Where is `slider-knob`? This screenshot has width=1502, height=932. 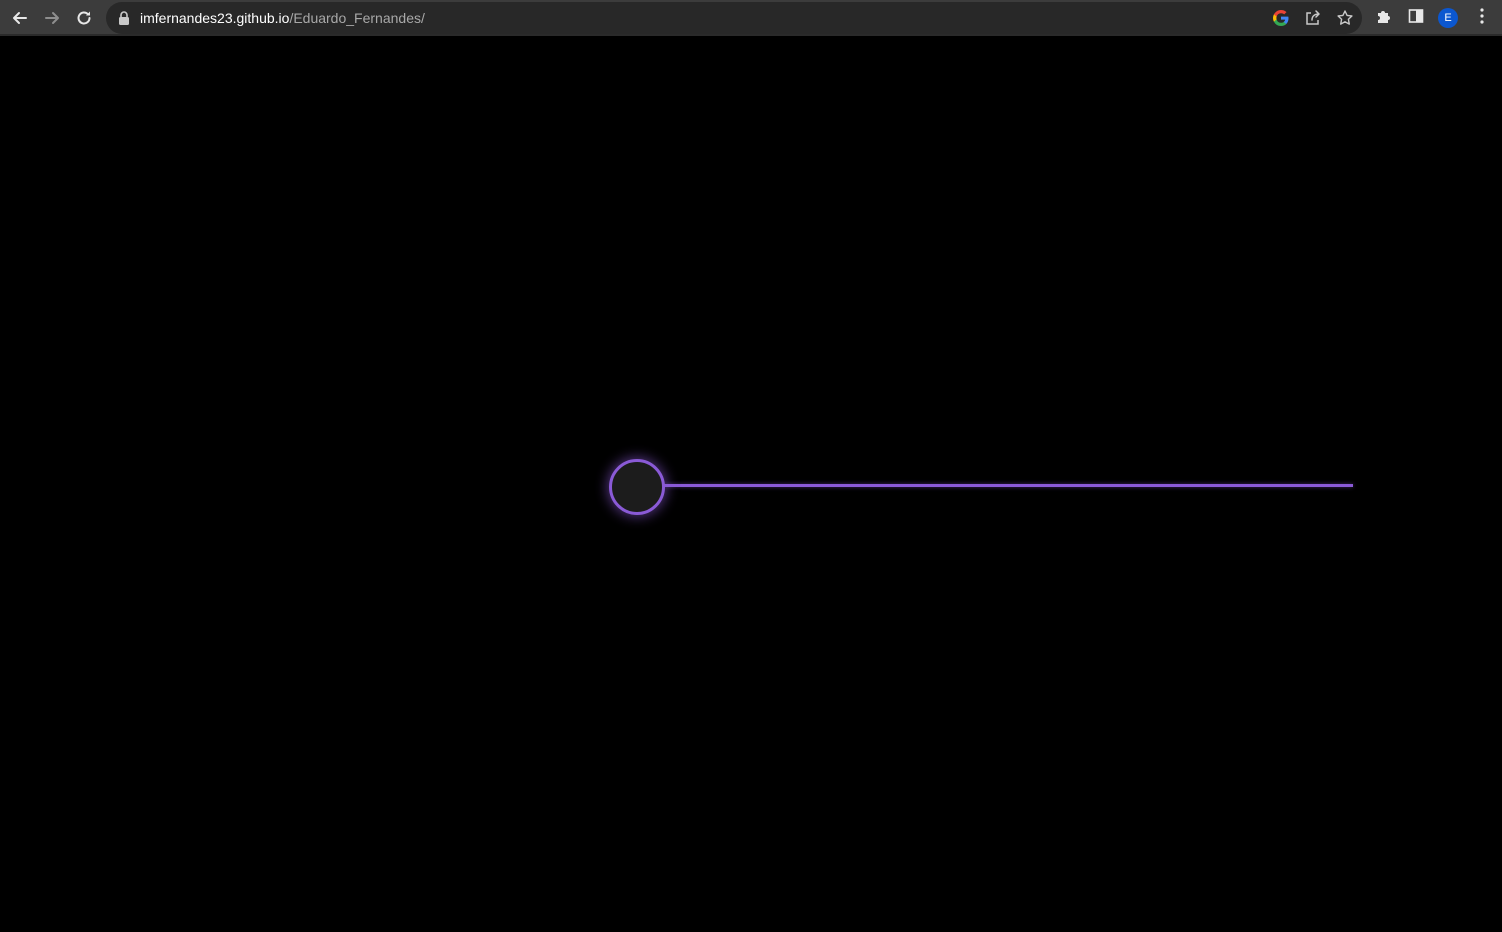 slider-knob is located at coordinates (637, 487).